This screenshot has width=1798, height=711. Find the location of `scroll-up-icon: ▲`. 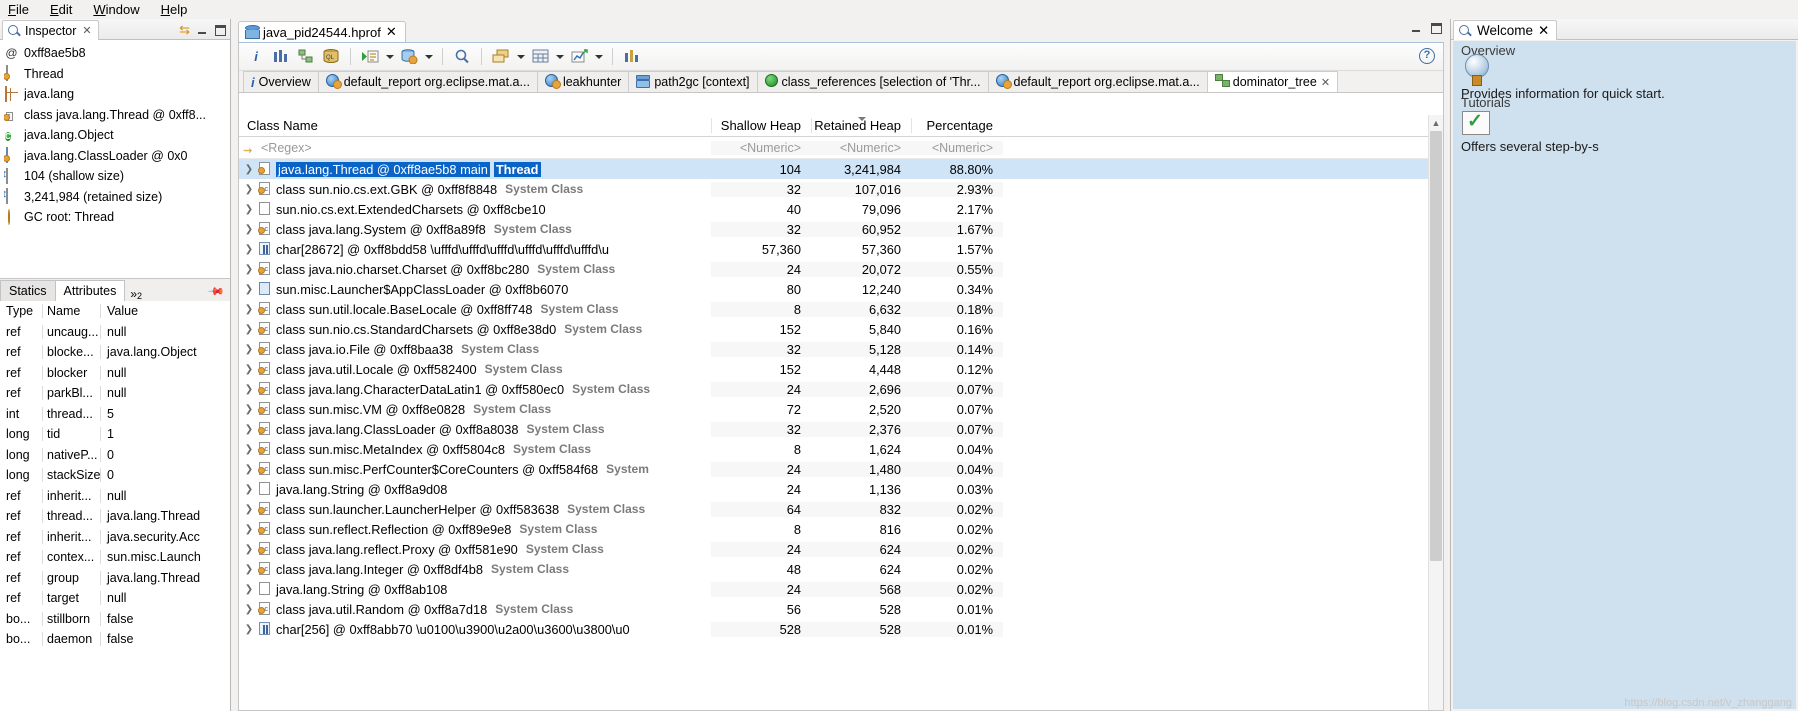

scroll-up-icon: ▲ is located at coordinates (1436, 122).